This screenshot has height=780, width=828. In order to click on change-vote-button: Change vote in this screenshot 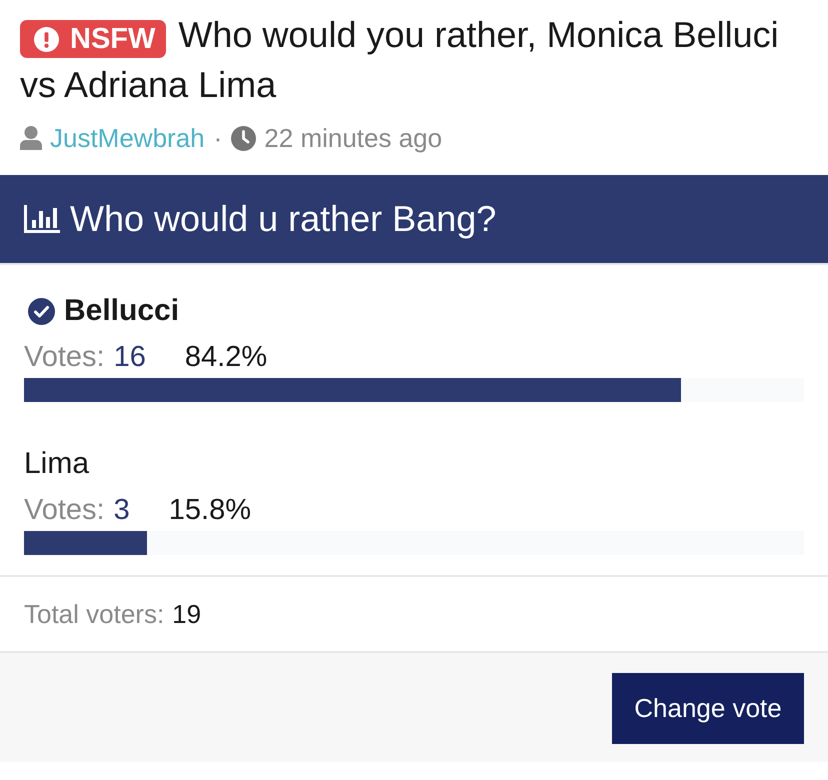, I will do `click(708, 708)`.